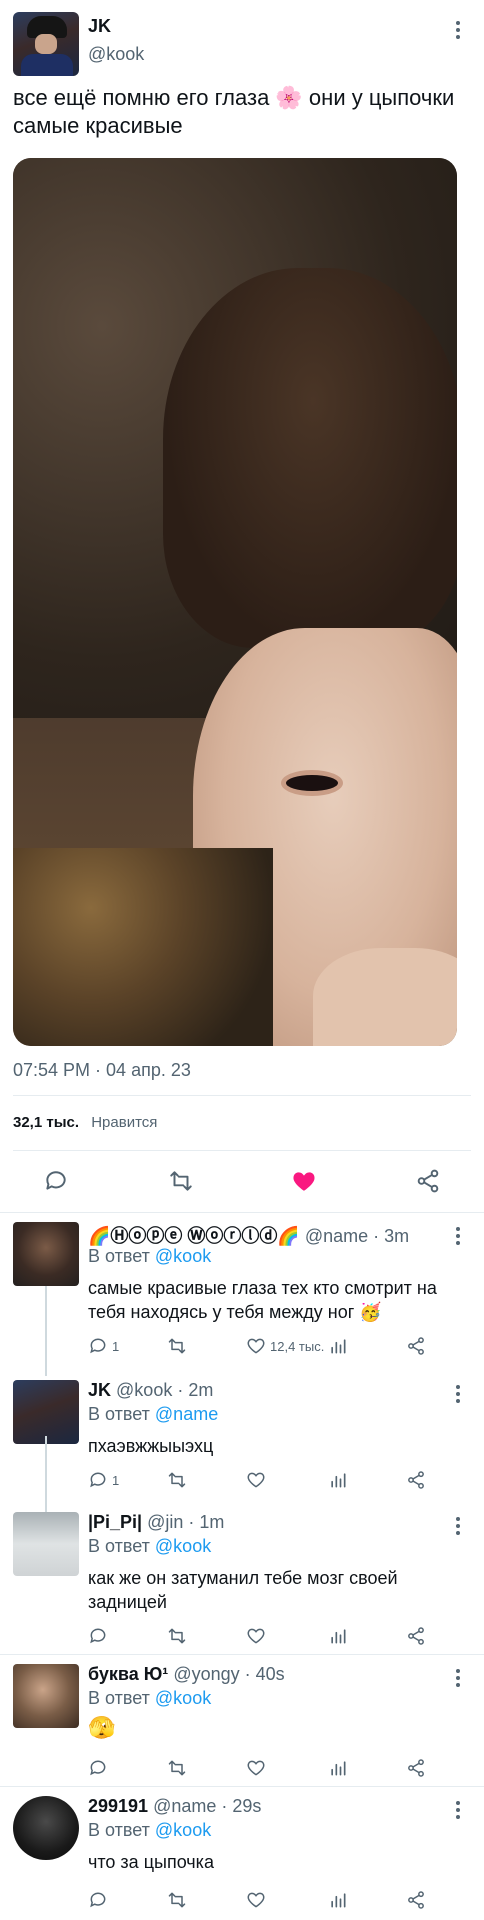 This screenshot has height=1920, width=484. Describe the element at coordinates (116, 54) in the screenshot. I see `author-handle: @kook` at that location.